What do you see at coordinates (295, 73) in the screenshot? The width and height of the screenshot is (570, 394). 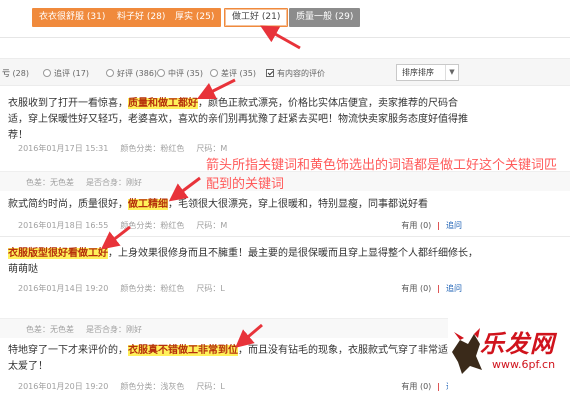 I see `filter-has-content: 有内容的评价` at bounding box center [295, 73].